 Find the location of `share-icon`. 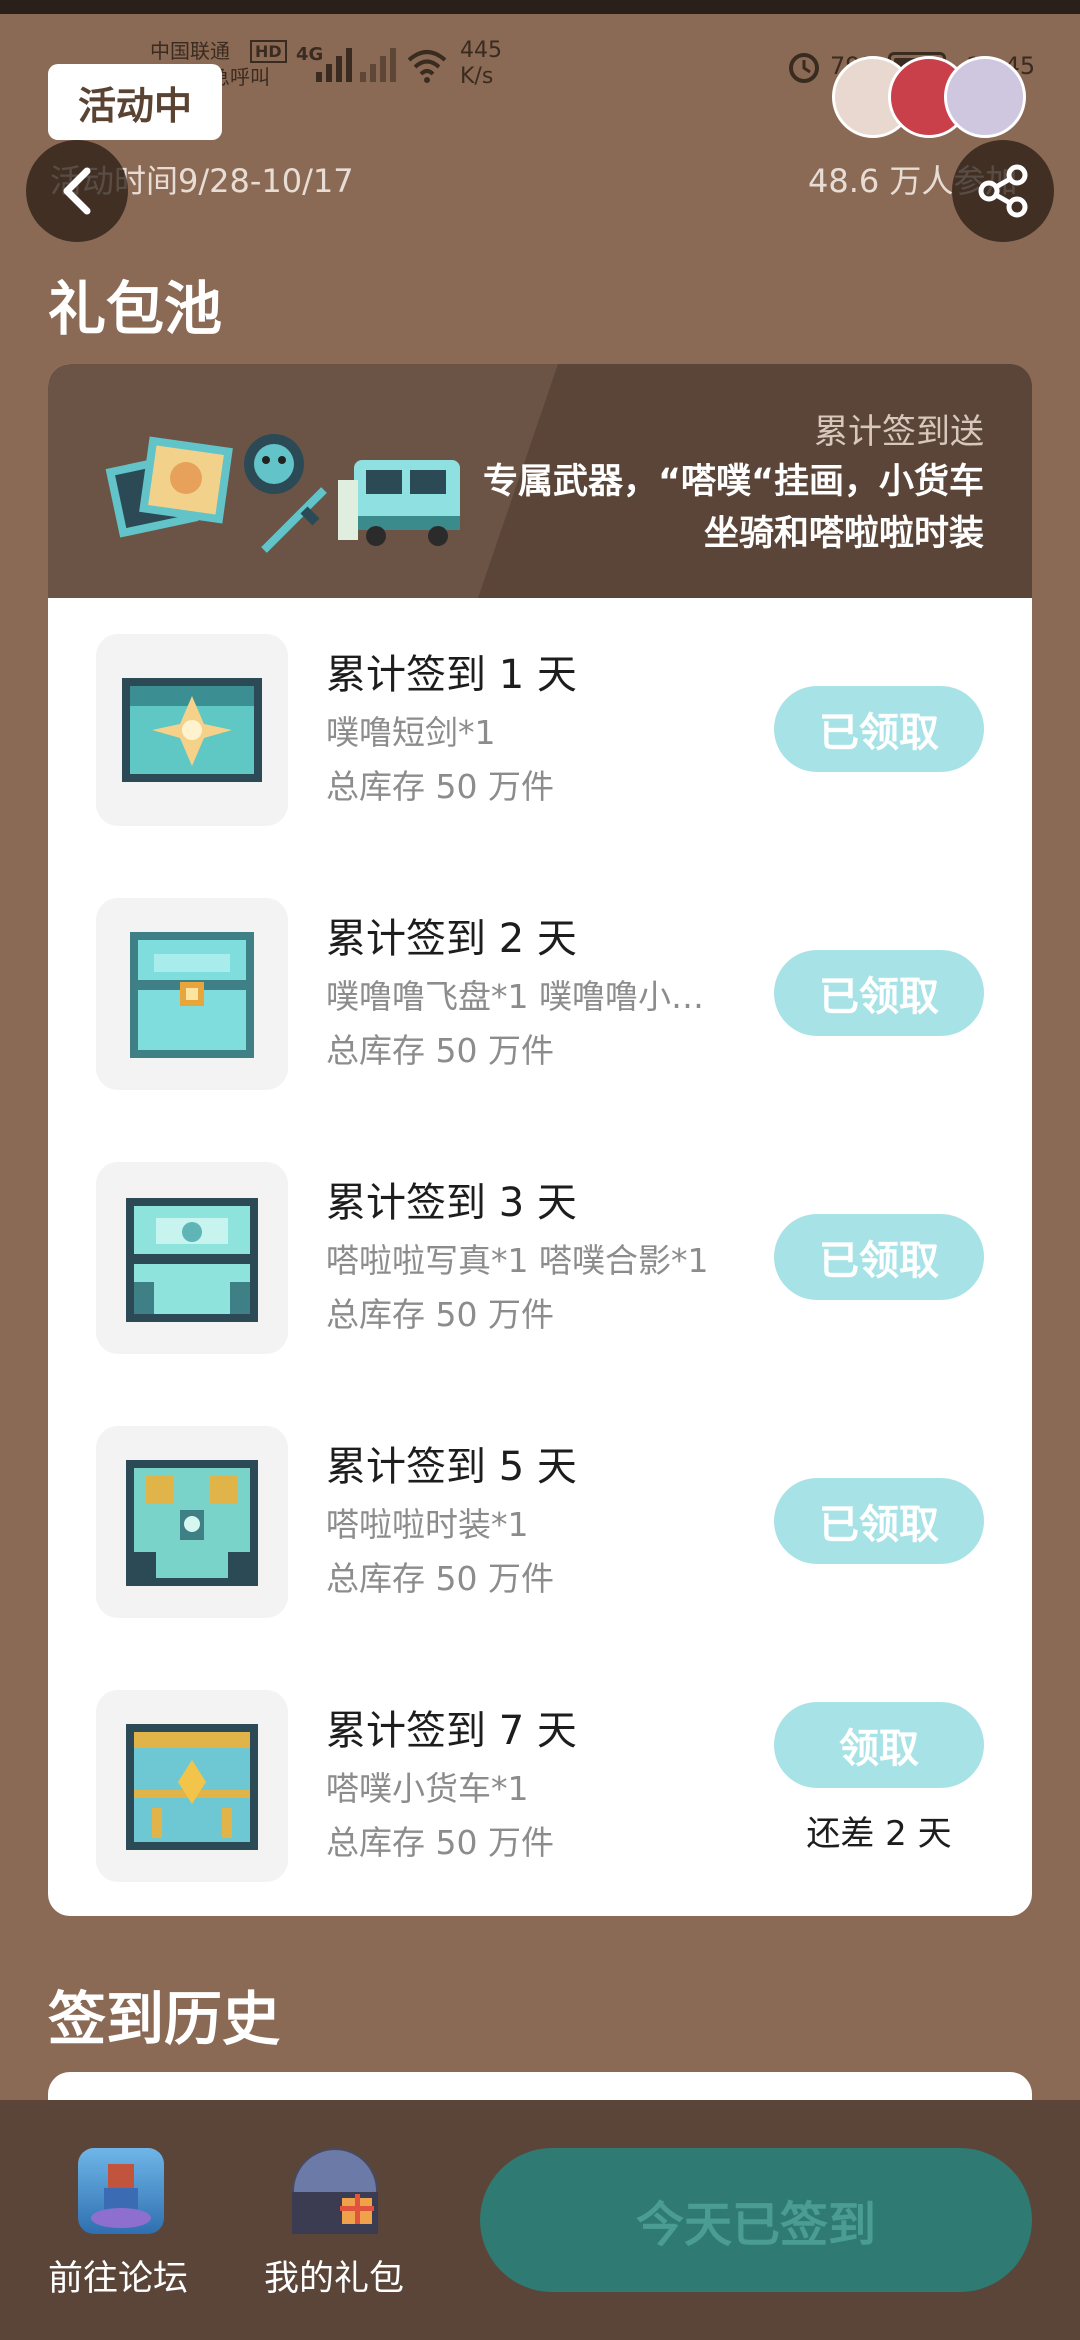

share-icon is located at coordinates (1003, 191).